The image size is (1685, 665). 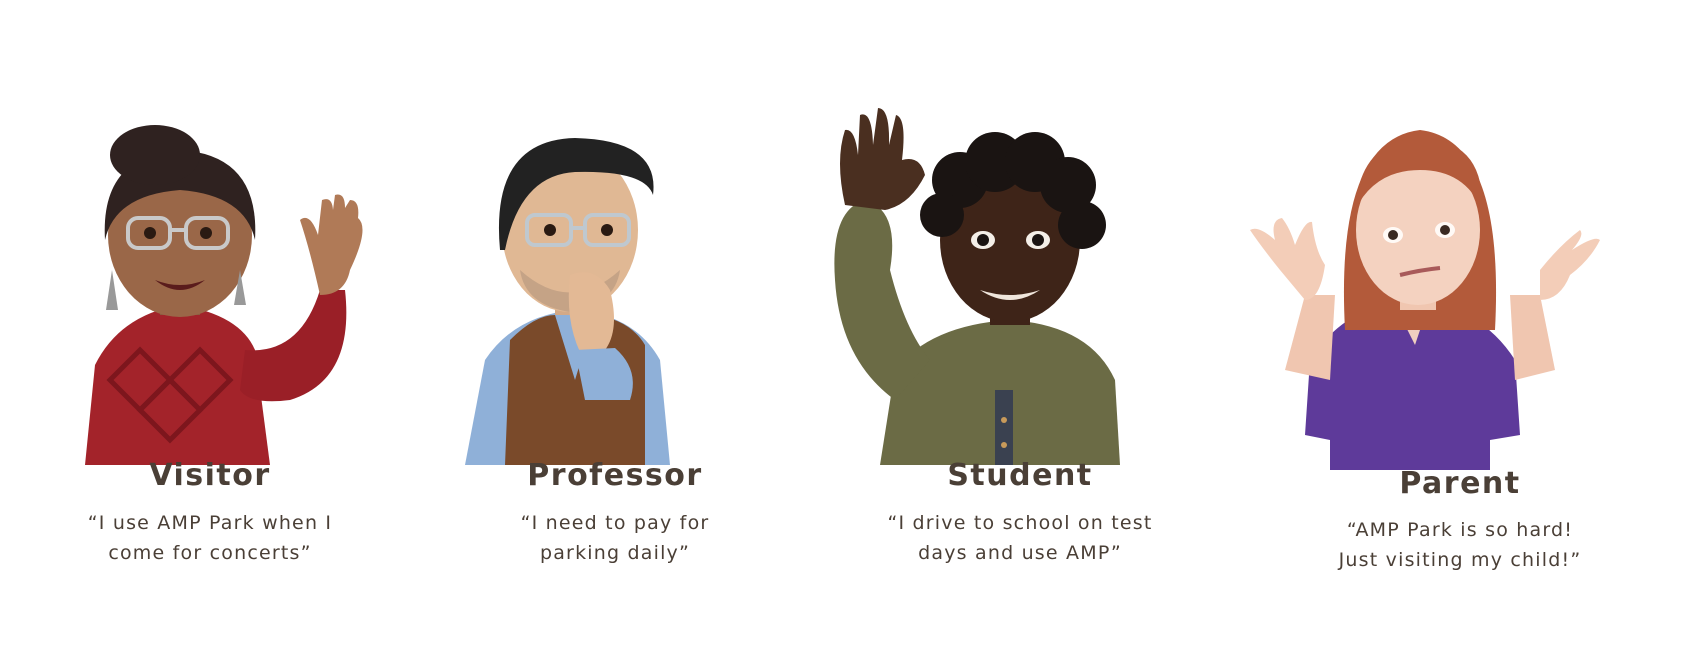 What do you see at coordinates (1460, 560) in the screenshot?
I see `quote-line: Just visiting my child!”` at bounding box center [1460, 560].